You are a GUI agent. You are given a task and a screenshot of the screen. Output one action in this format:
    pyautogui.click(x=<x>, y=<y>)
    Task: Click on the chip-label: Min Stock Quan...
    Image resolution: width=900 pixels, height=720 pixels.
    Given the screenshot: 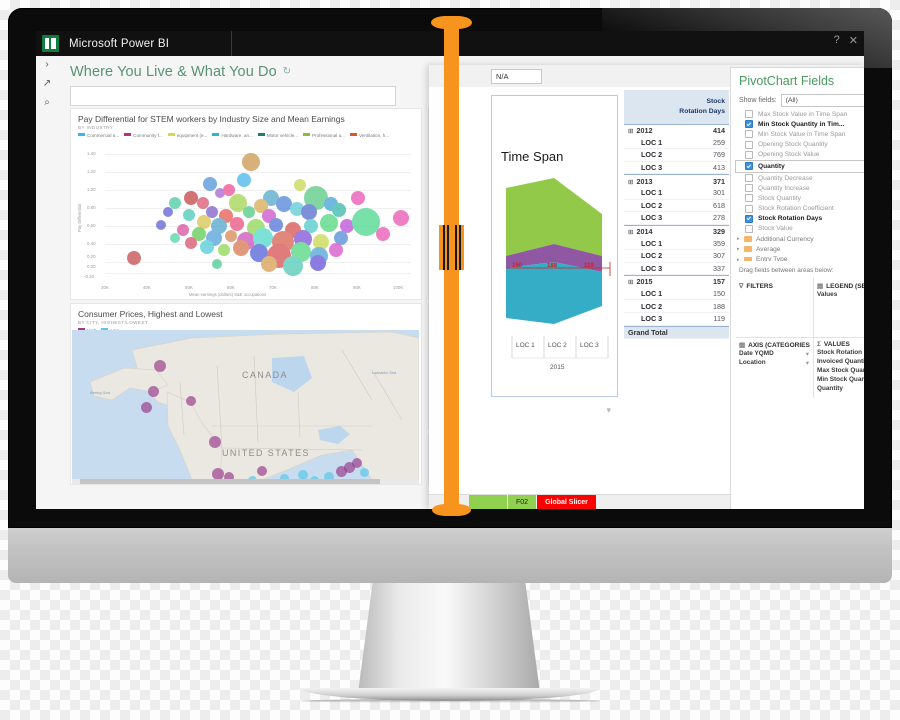 What is the action you would take?
    pyautogui.click(x=840, y=379)
    